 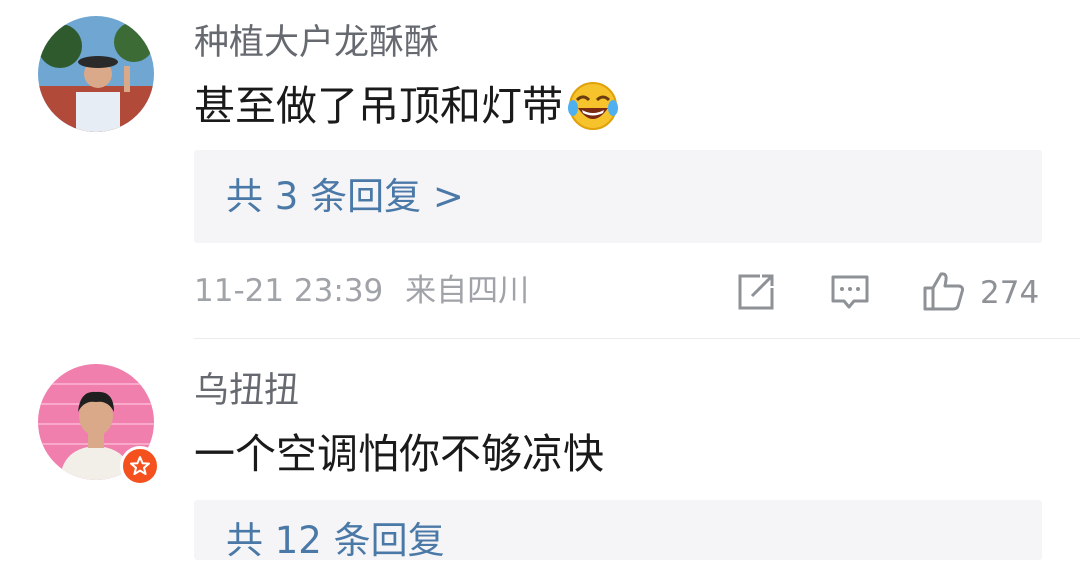 What do you see at coordinates (316, 43) in the screenshot?
I see `username: 种植大户龙酥酥` at bounding box center [316, 43].